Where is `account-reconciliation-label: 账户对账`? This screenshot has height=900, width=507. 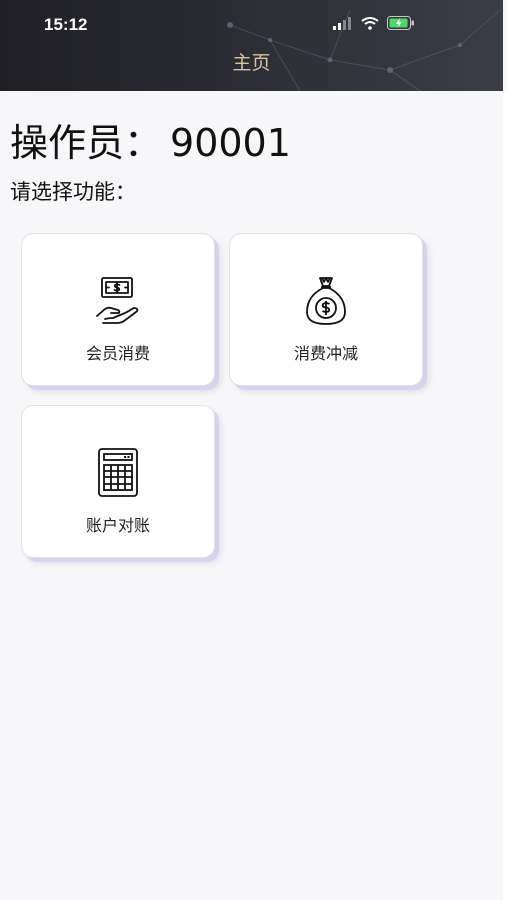
account-reconciliation-label: 账户对账 is located at coordinates (117, 525).